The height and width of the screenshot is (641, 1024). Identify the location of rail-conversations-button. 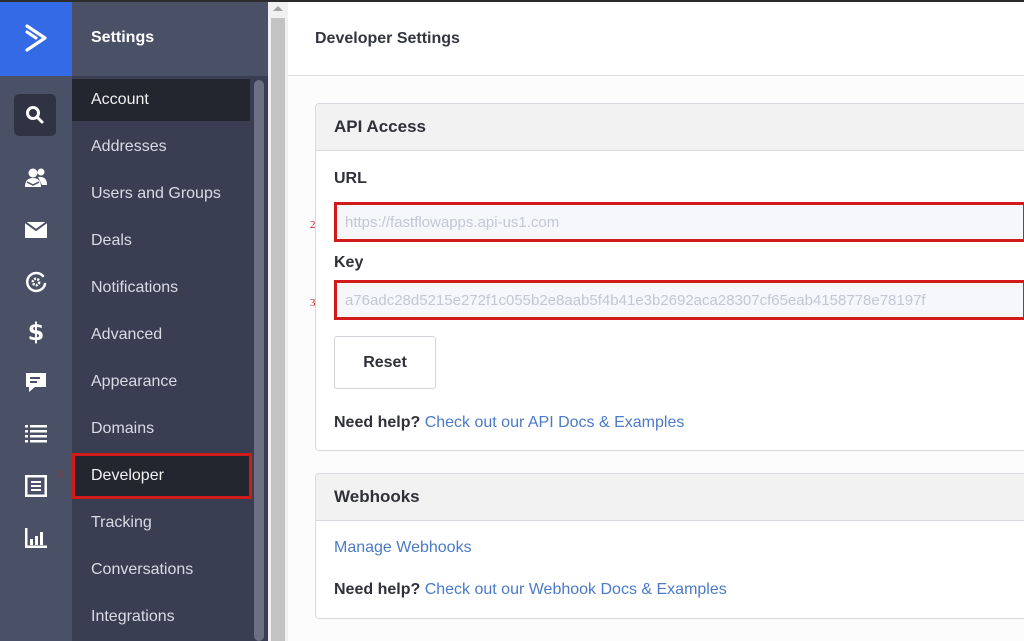
(36, 382).